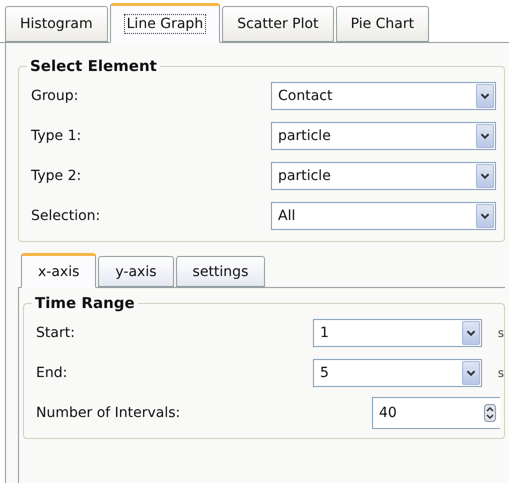  I want to click on spin-arrows-icon, so click(490, 413).